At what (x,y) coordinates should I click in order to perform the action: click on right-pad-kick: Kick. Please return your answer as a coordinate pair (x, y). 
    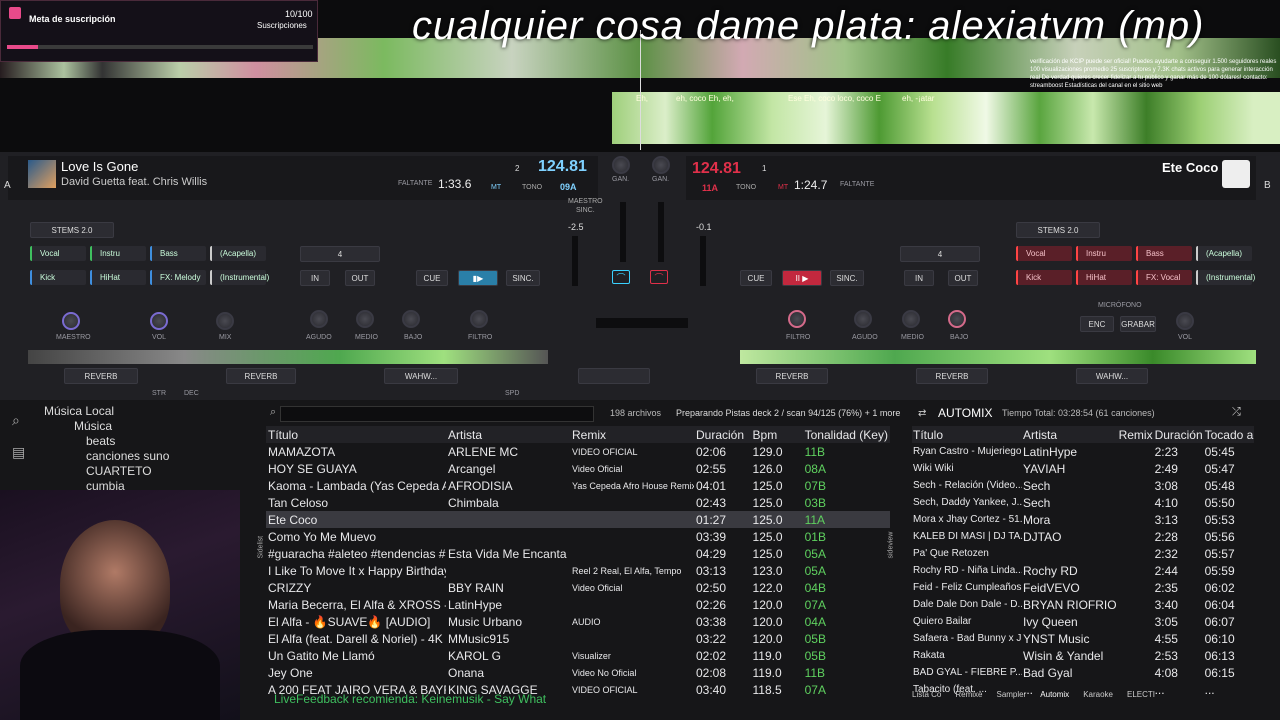
    Looking at the image, I should click on (1044, 277).